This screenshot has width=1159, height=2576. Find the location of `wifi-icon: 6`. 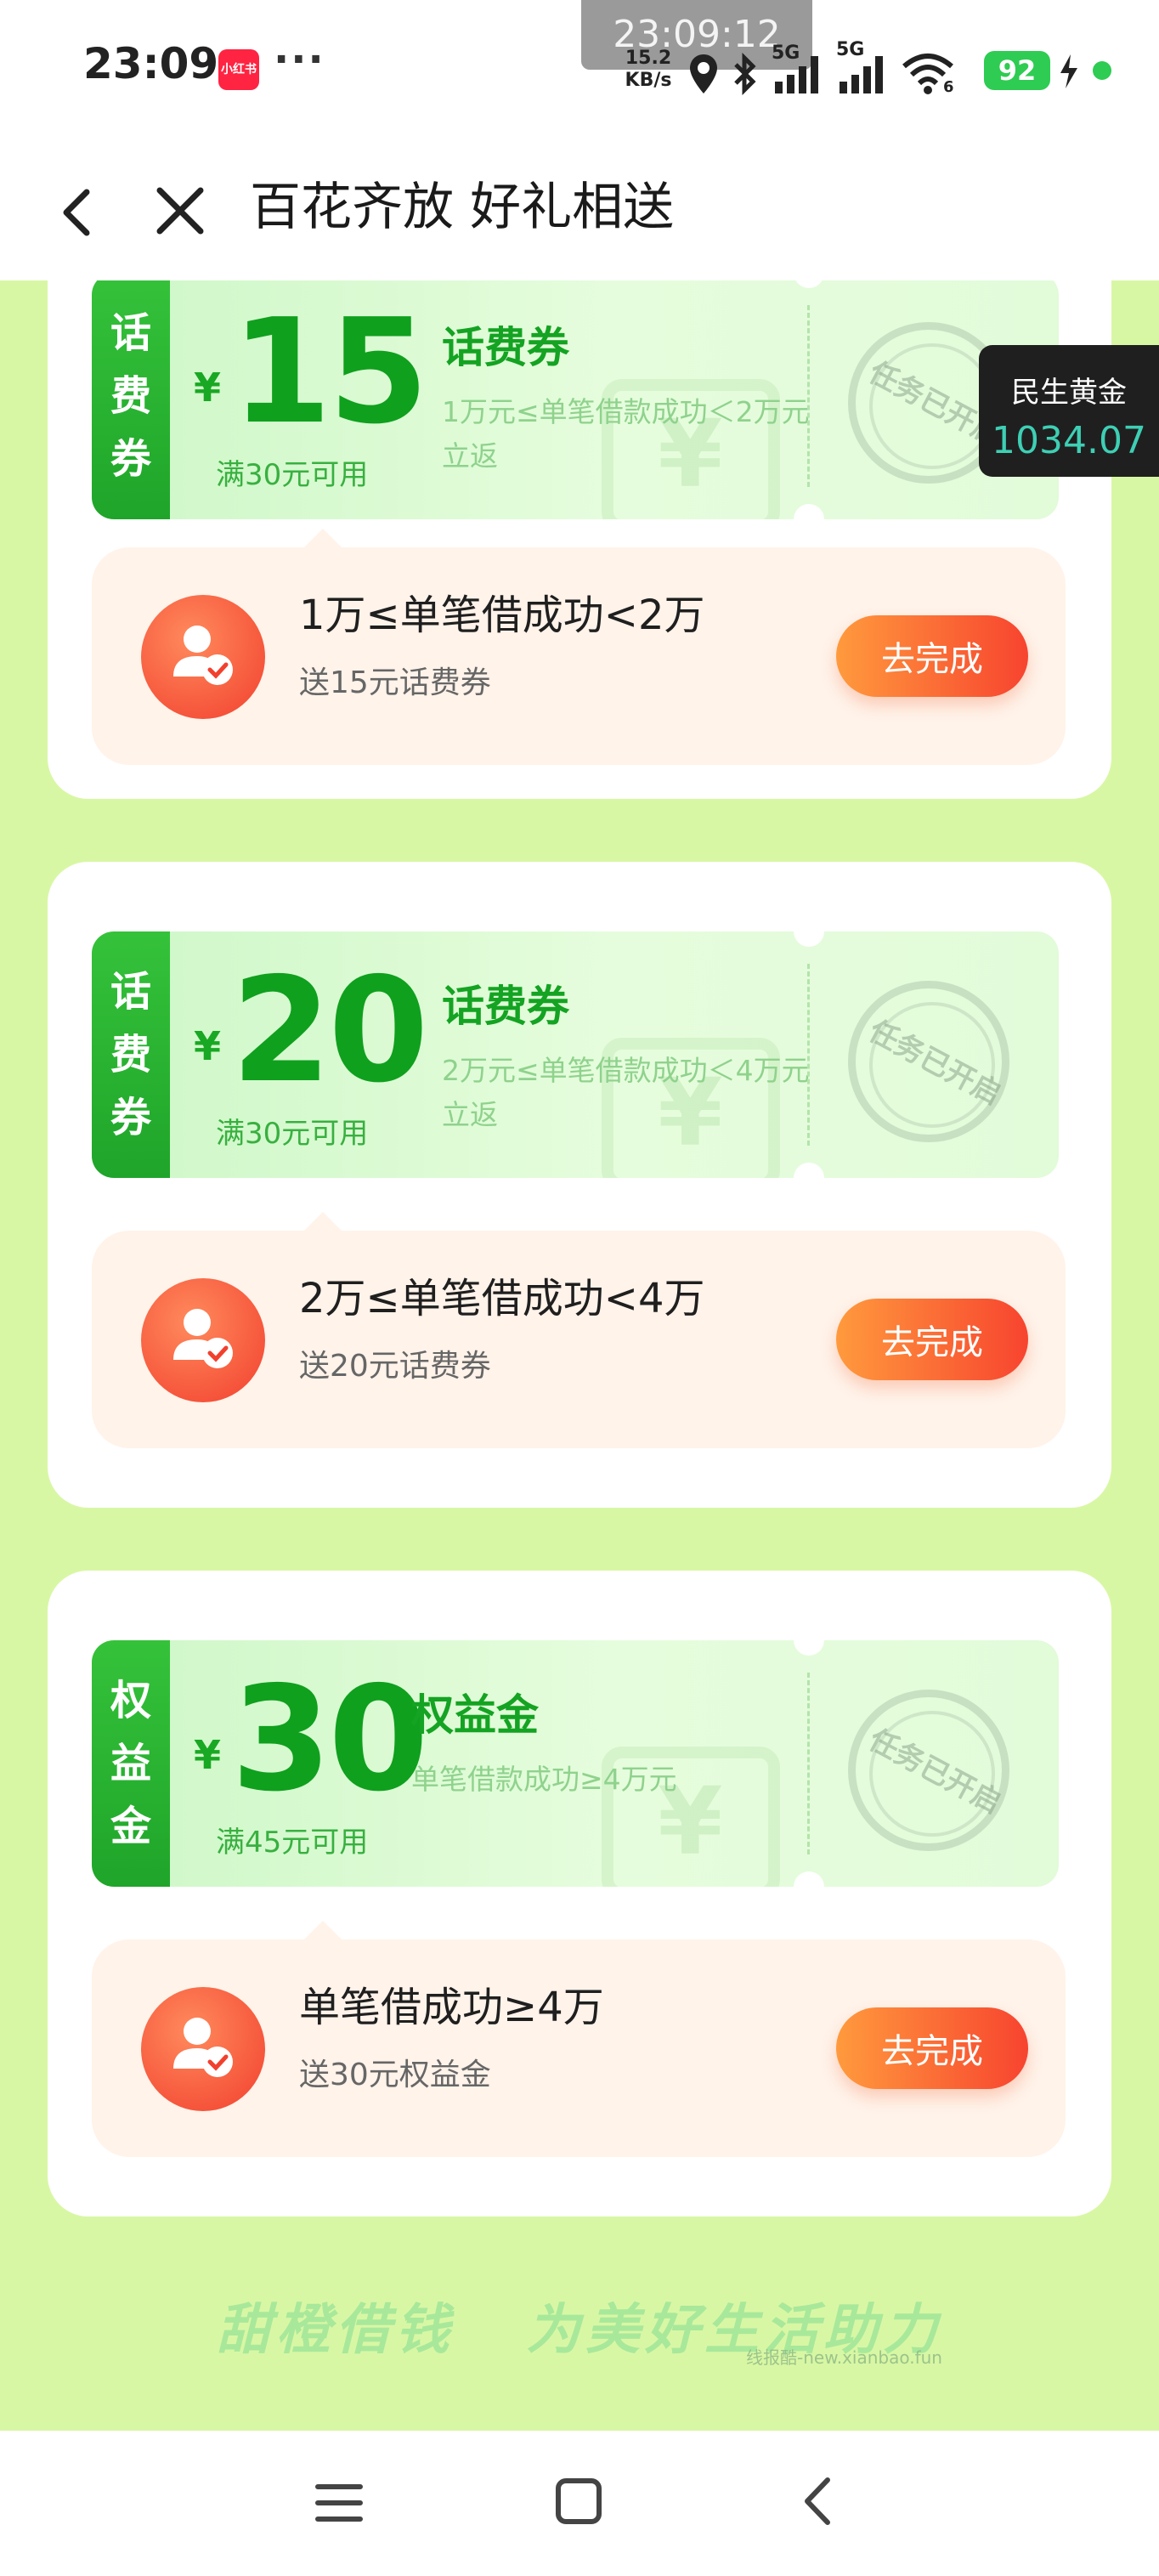

wifi-icon: 6 is located at coordinates (928, 73).